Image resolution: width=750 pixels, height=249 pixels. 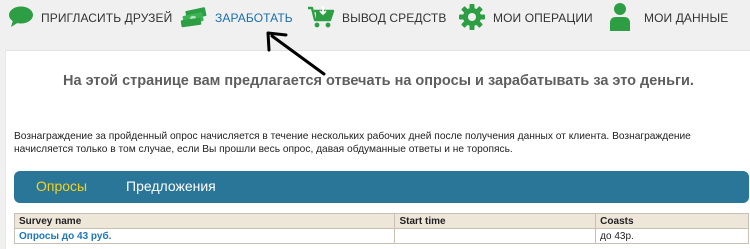 What do you see at coordinates (194, 18) in the screenshot?
I see `money-stack-icon` at bounding box center [194, 18].